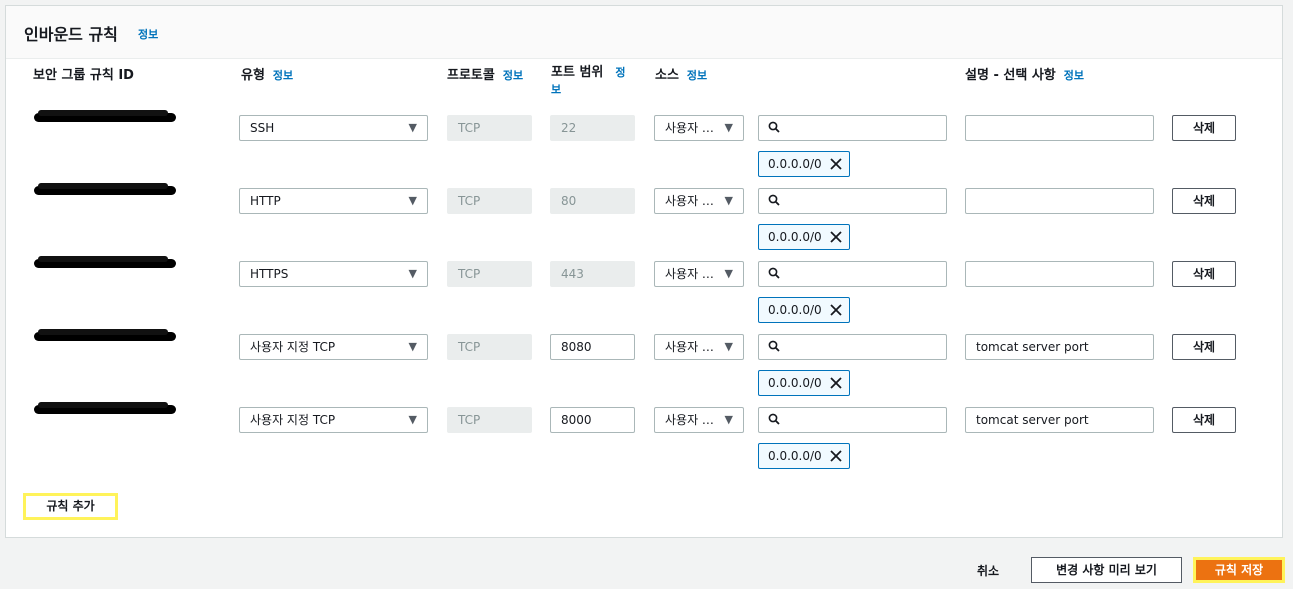 This screenshot has height=589, width=1293. Describe the element at coordinates (262, 128) in the screenshot. I see `type-value: SSH` at that location.